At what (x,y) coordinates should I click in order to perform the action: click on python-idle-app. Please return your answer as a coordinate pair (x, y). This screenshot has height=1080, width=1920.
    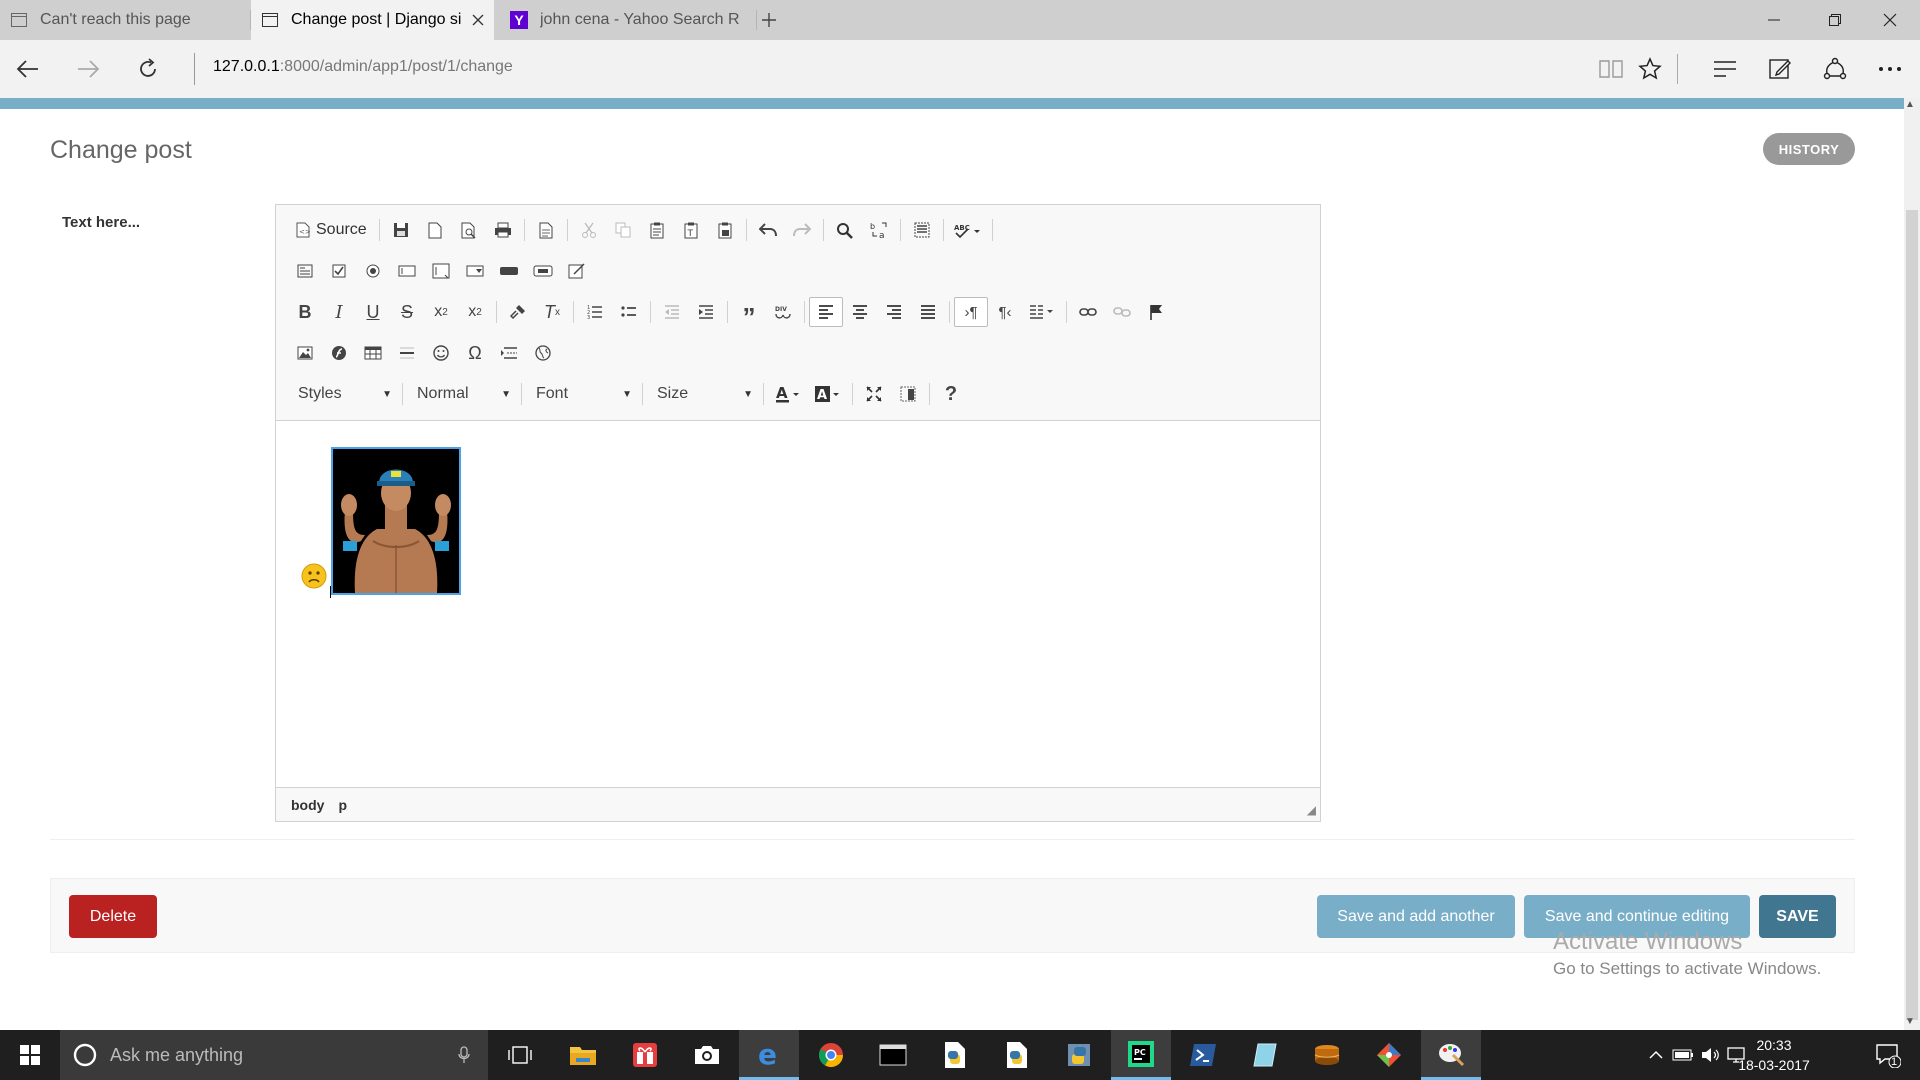
    Looking at the image, I should click on (1079, 1055).